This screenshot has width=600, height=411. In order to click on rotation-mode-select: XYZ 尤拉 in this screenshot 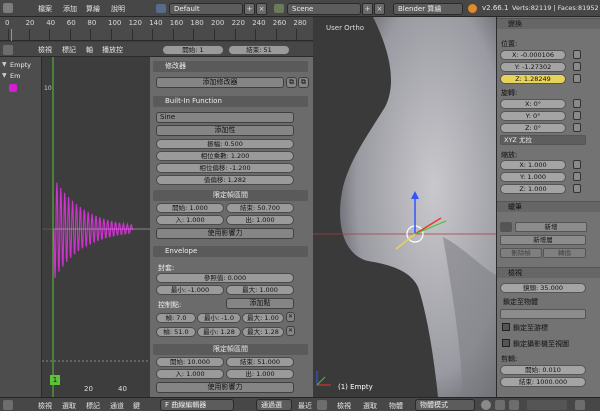, I will do `click(543, 140)`.